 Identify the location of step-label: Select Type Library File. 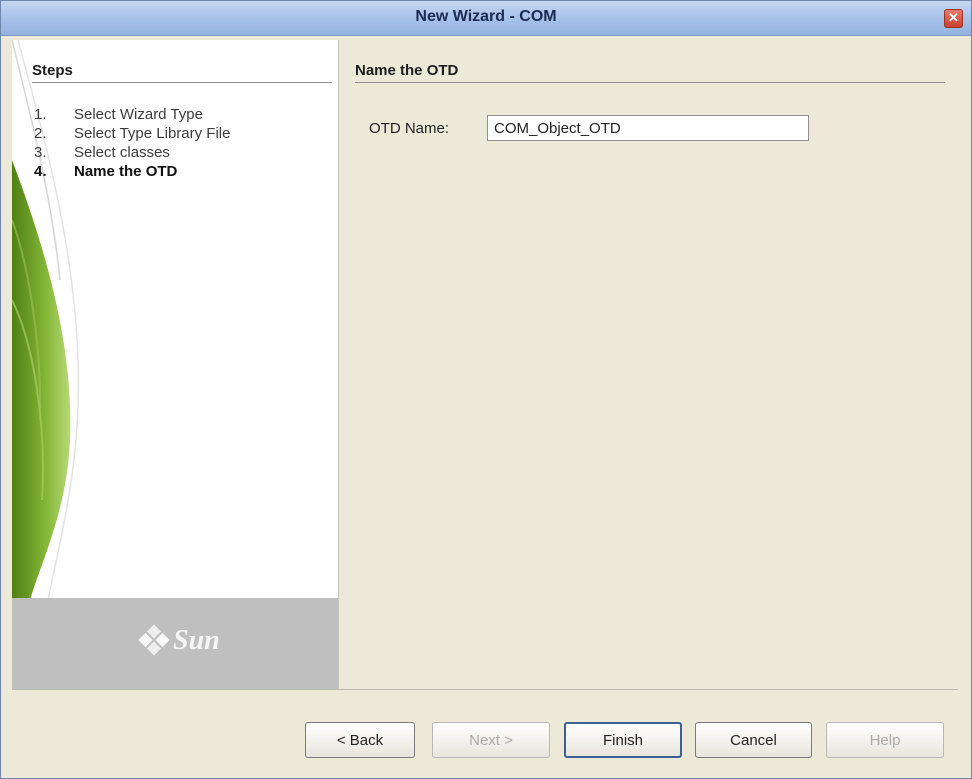
(152, 133).